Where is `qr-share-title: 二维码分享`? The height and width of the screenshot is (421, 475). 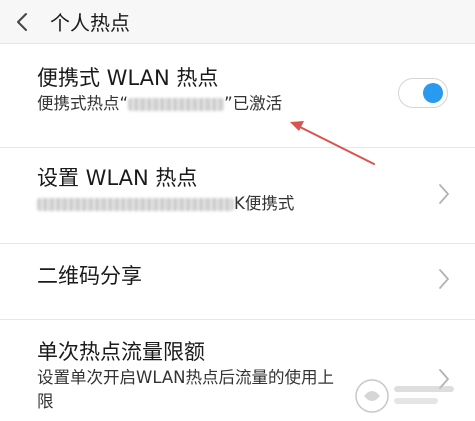 qr-share-title: 二维码分享 is located at coordinates (89, 276).